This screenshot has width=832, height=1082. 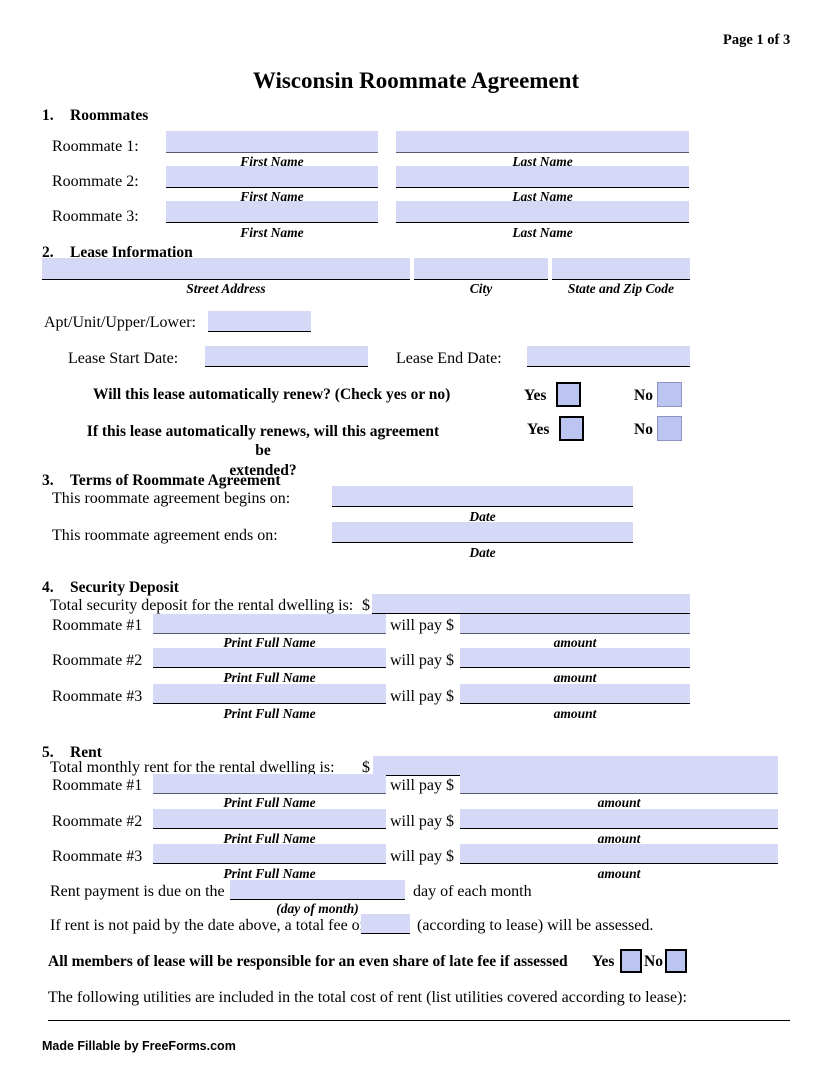 What do you see at coordinates (575, 677) in the screenshot?
I see `security-deposit-roommate-2-amount-caption: amount` at bounding box center [575, 677].